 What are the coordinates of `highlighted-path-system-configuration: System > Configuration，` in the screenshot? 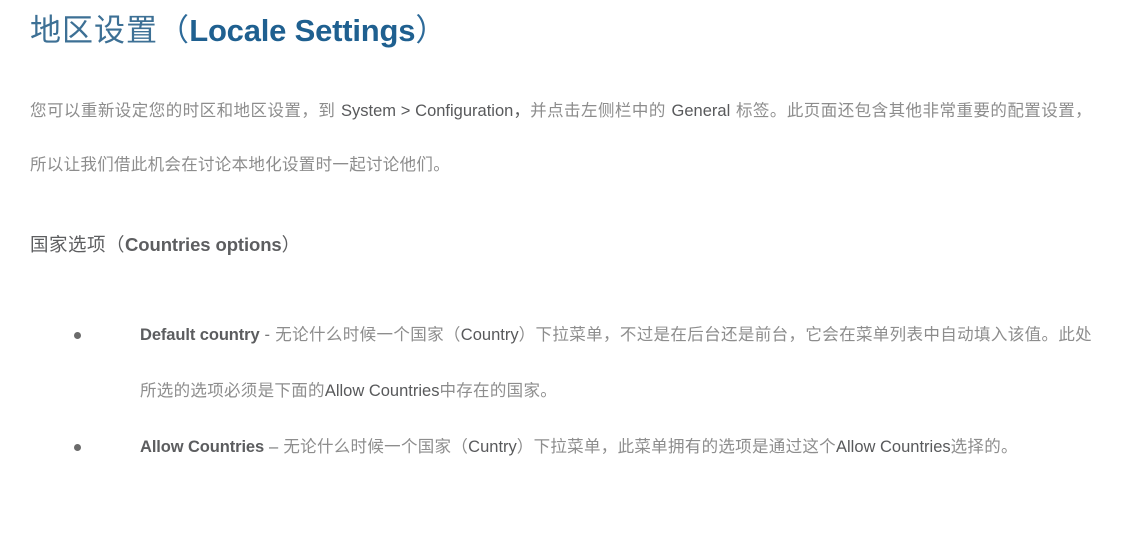 It's located at (436, 112).